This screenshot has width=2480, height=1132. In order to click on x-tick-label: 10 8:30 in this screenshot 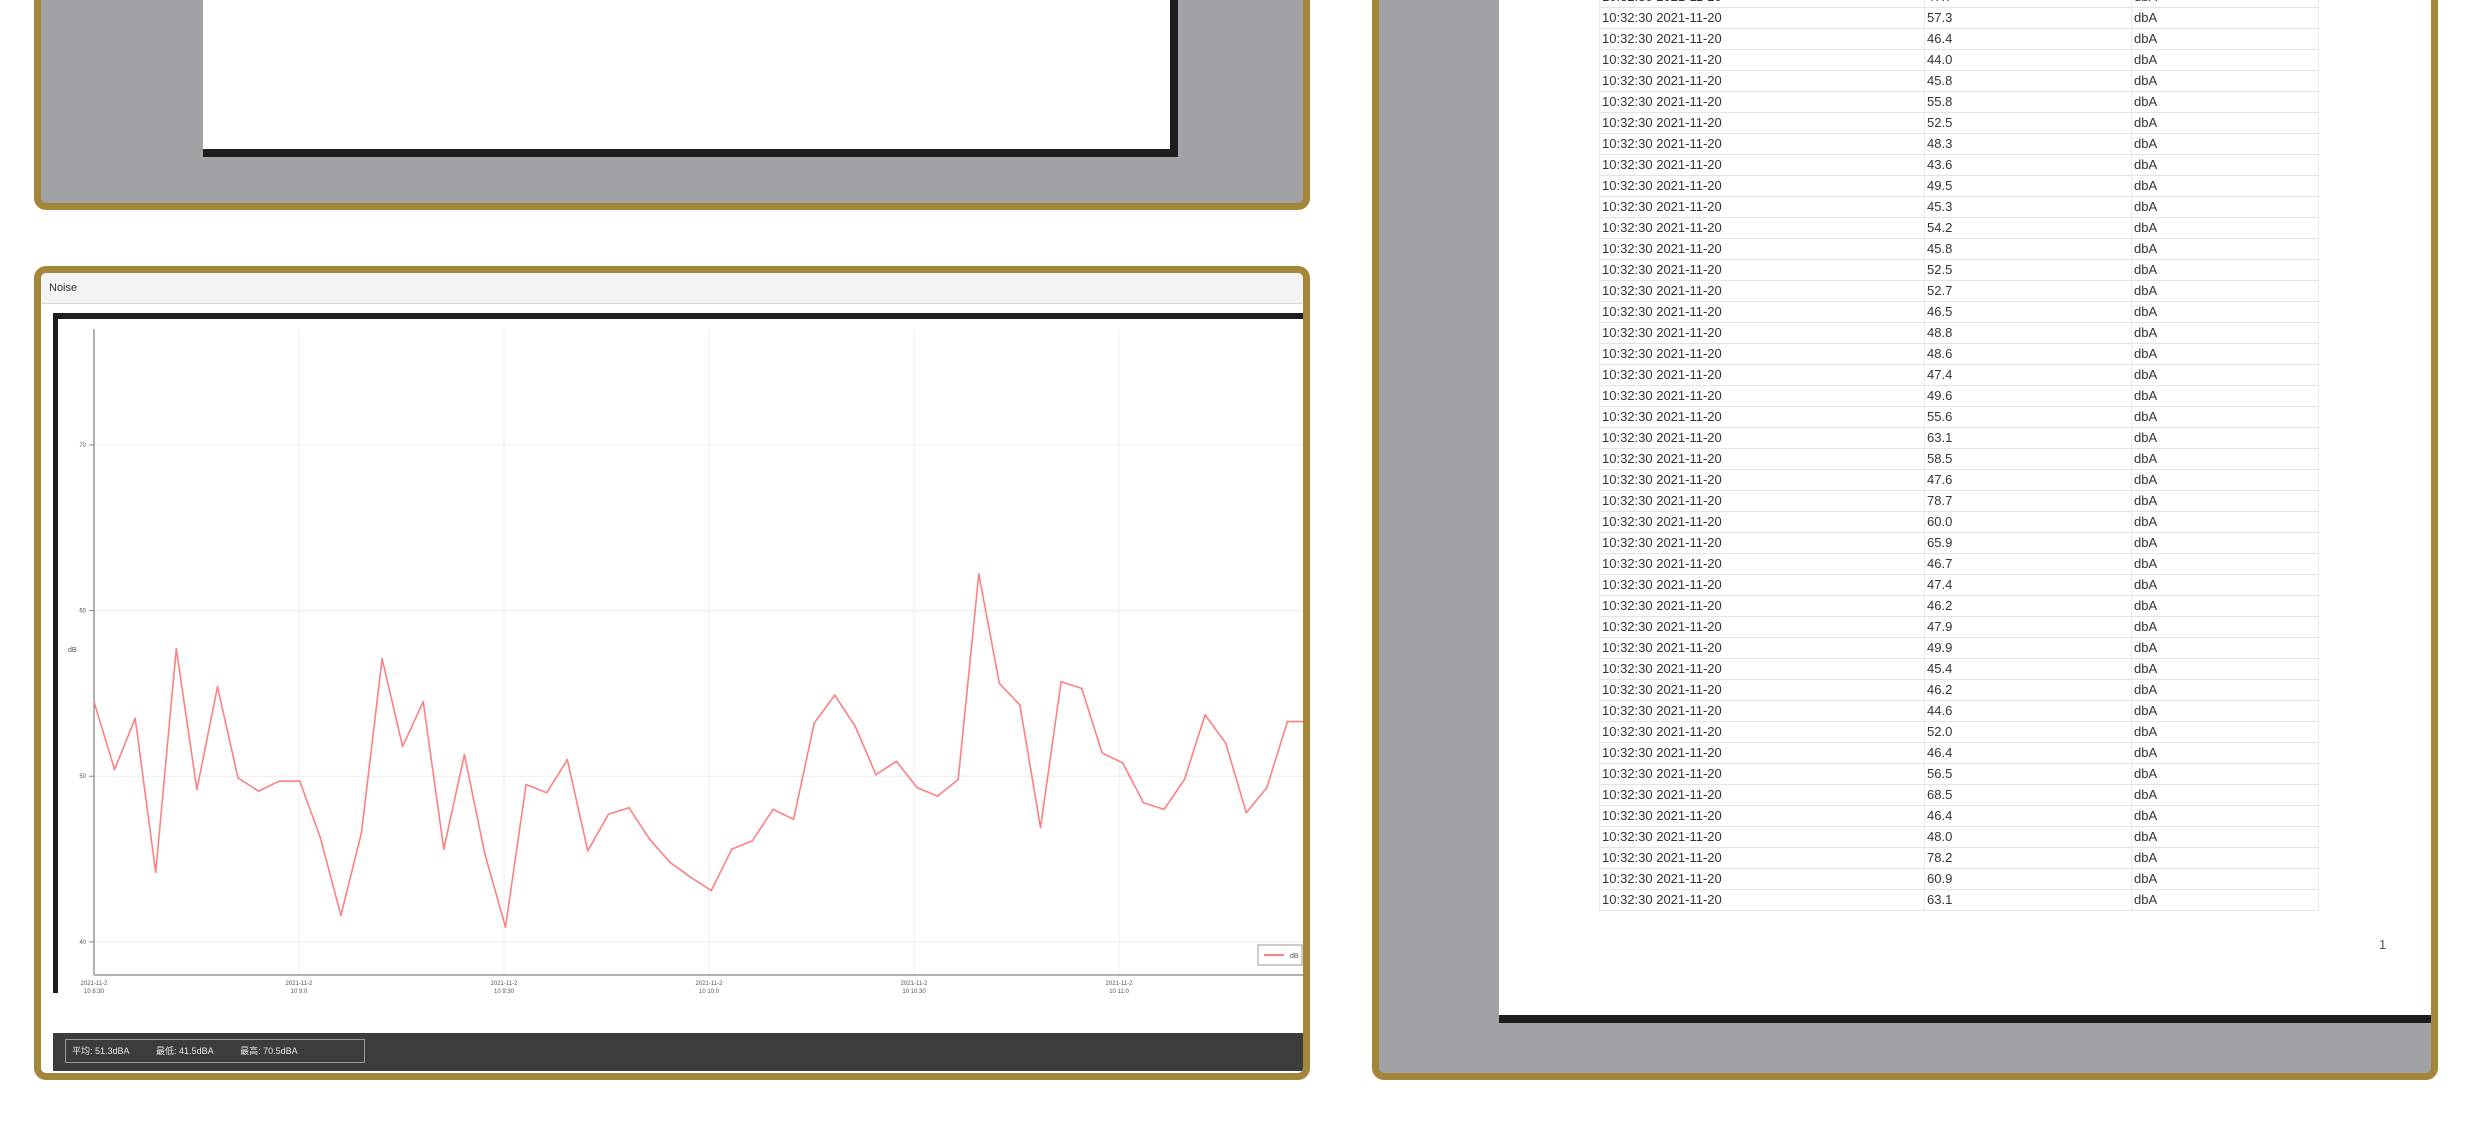, I will do `click(94, 991)`.